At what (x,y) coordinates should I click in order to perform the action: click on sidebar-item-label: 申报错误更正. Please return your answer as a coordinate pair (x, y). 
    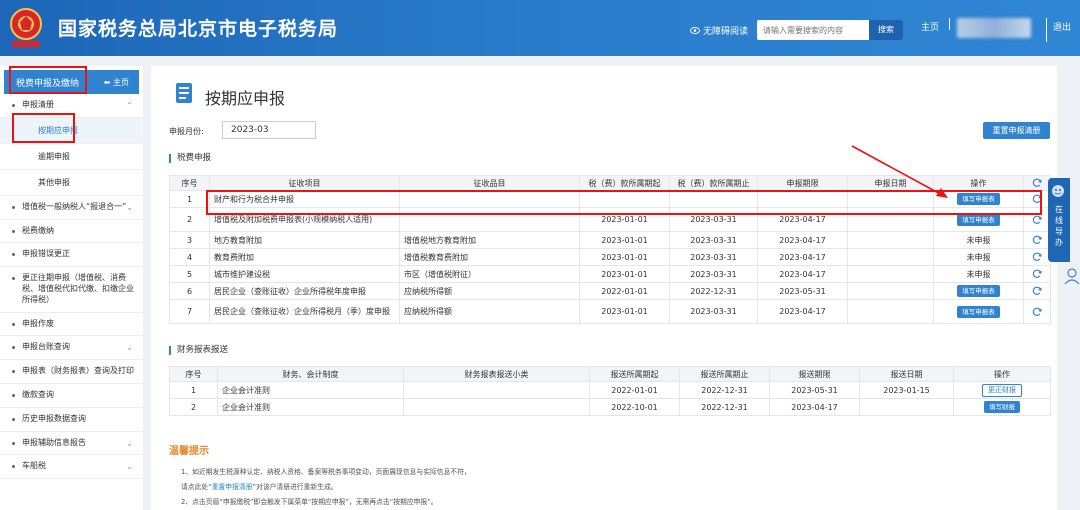
    Looking at the image, I should click on (46, 254).